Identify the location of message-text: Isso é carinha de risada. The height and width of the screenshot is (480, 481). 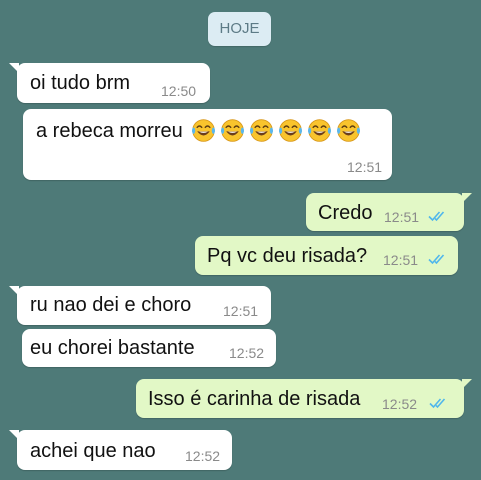
(254, 399).